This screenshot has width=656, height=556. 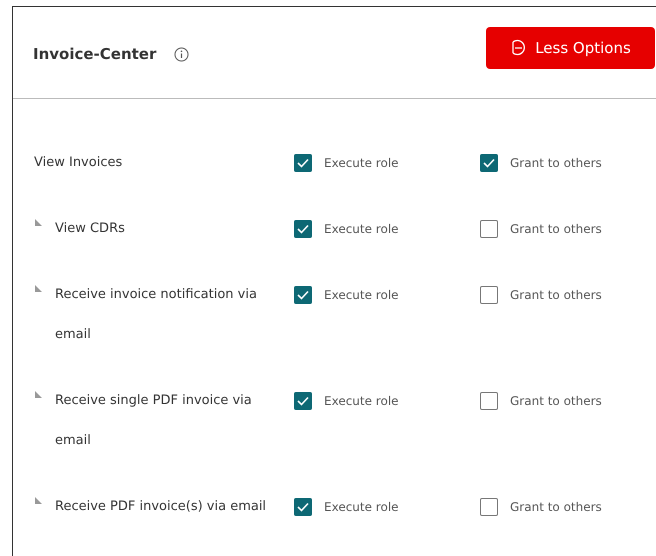 I want to click on permission-label: View CDRs, so click(x=90, y=229).